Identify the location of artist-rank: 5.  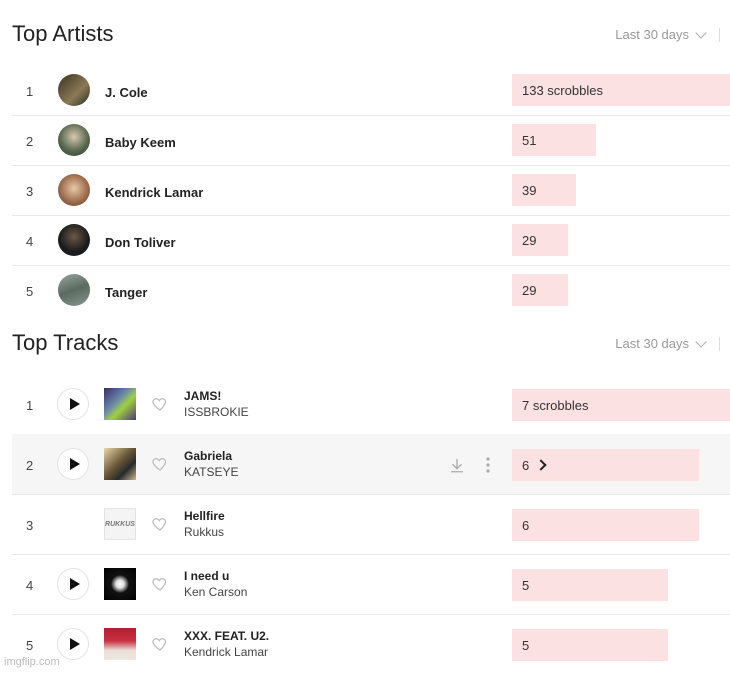
(30, 291).